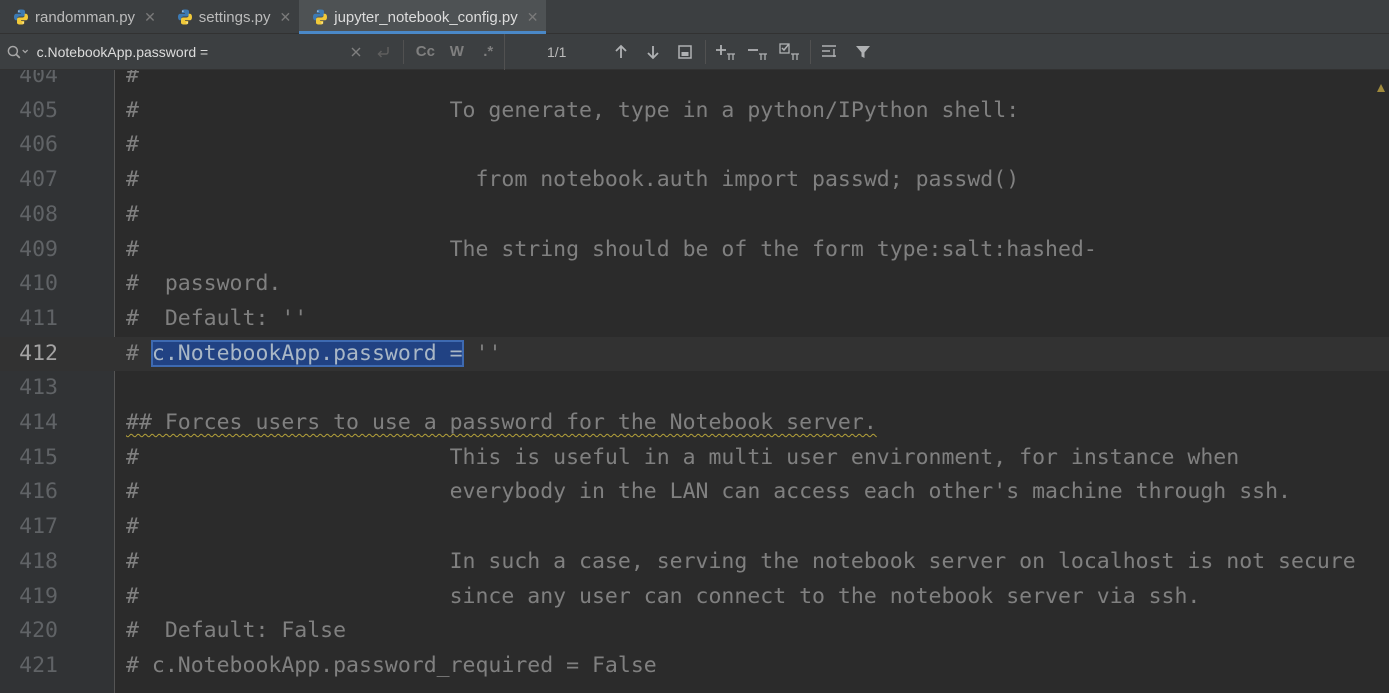 The height and width of the screenshot is (693, 1389). I want to click on code-text: # password., so click(203, 284).